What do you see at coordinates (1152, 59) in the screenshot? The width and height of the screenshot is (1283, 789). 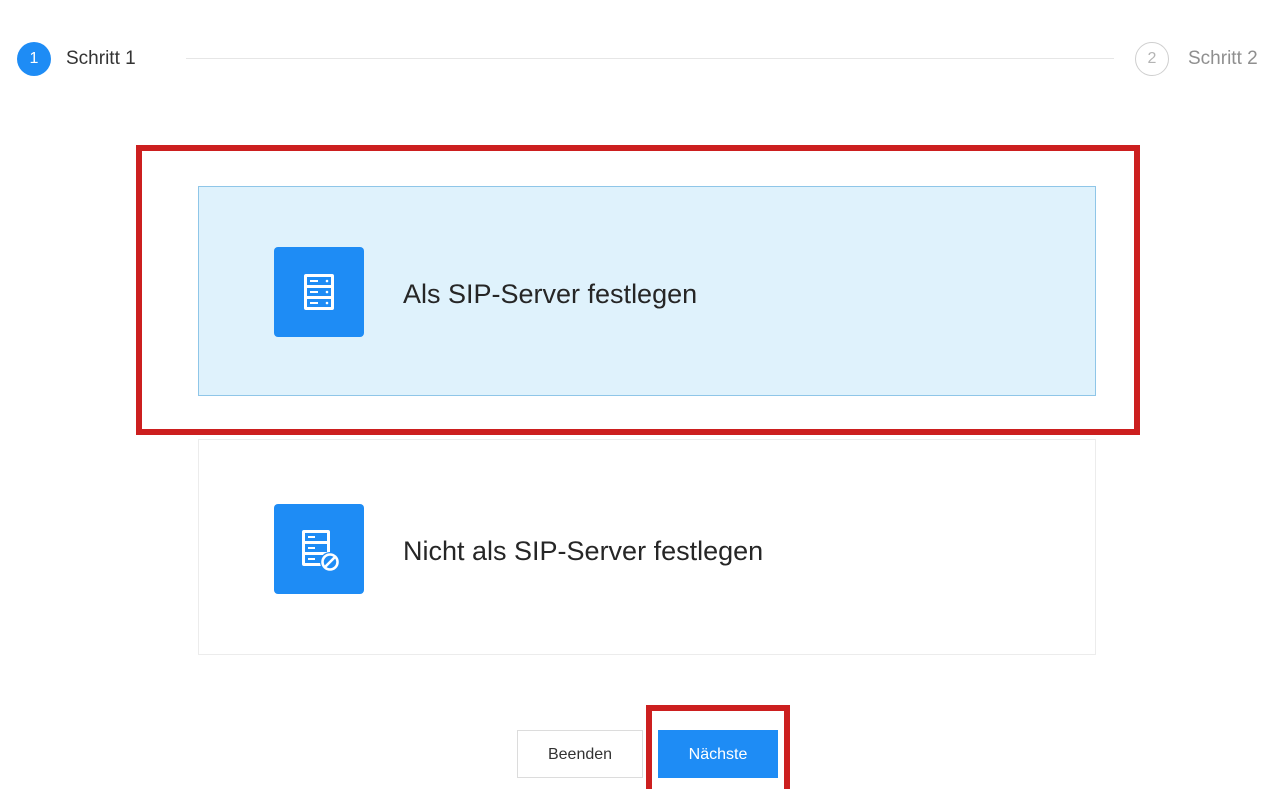 I see `step-2-indicator: 2` at bounding box center [1152, 59].